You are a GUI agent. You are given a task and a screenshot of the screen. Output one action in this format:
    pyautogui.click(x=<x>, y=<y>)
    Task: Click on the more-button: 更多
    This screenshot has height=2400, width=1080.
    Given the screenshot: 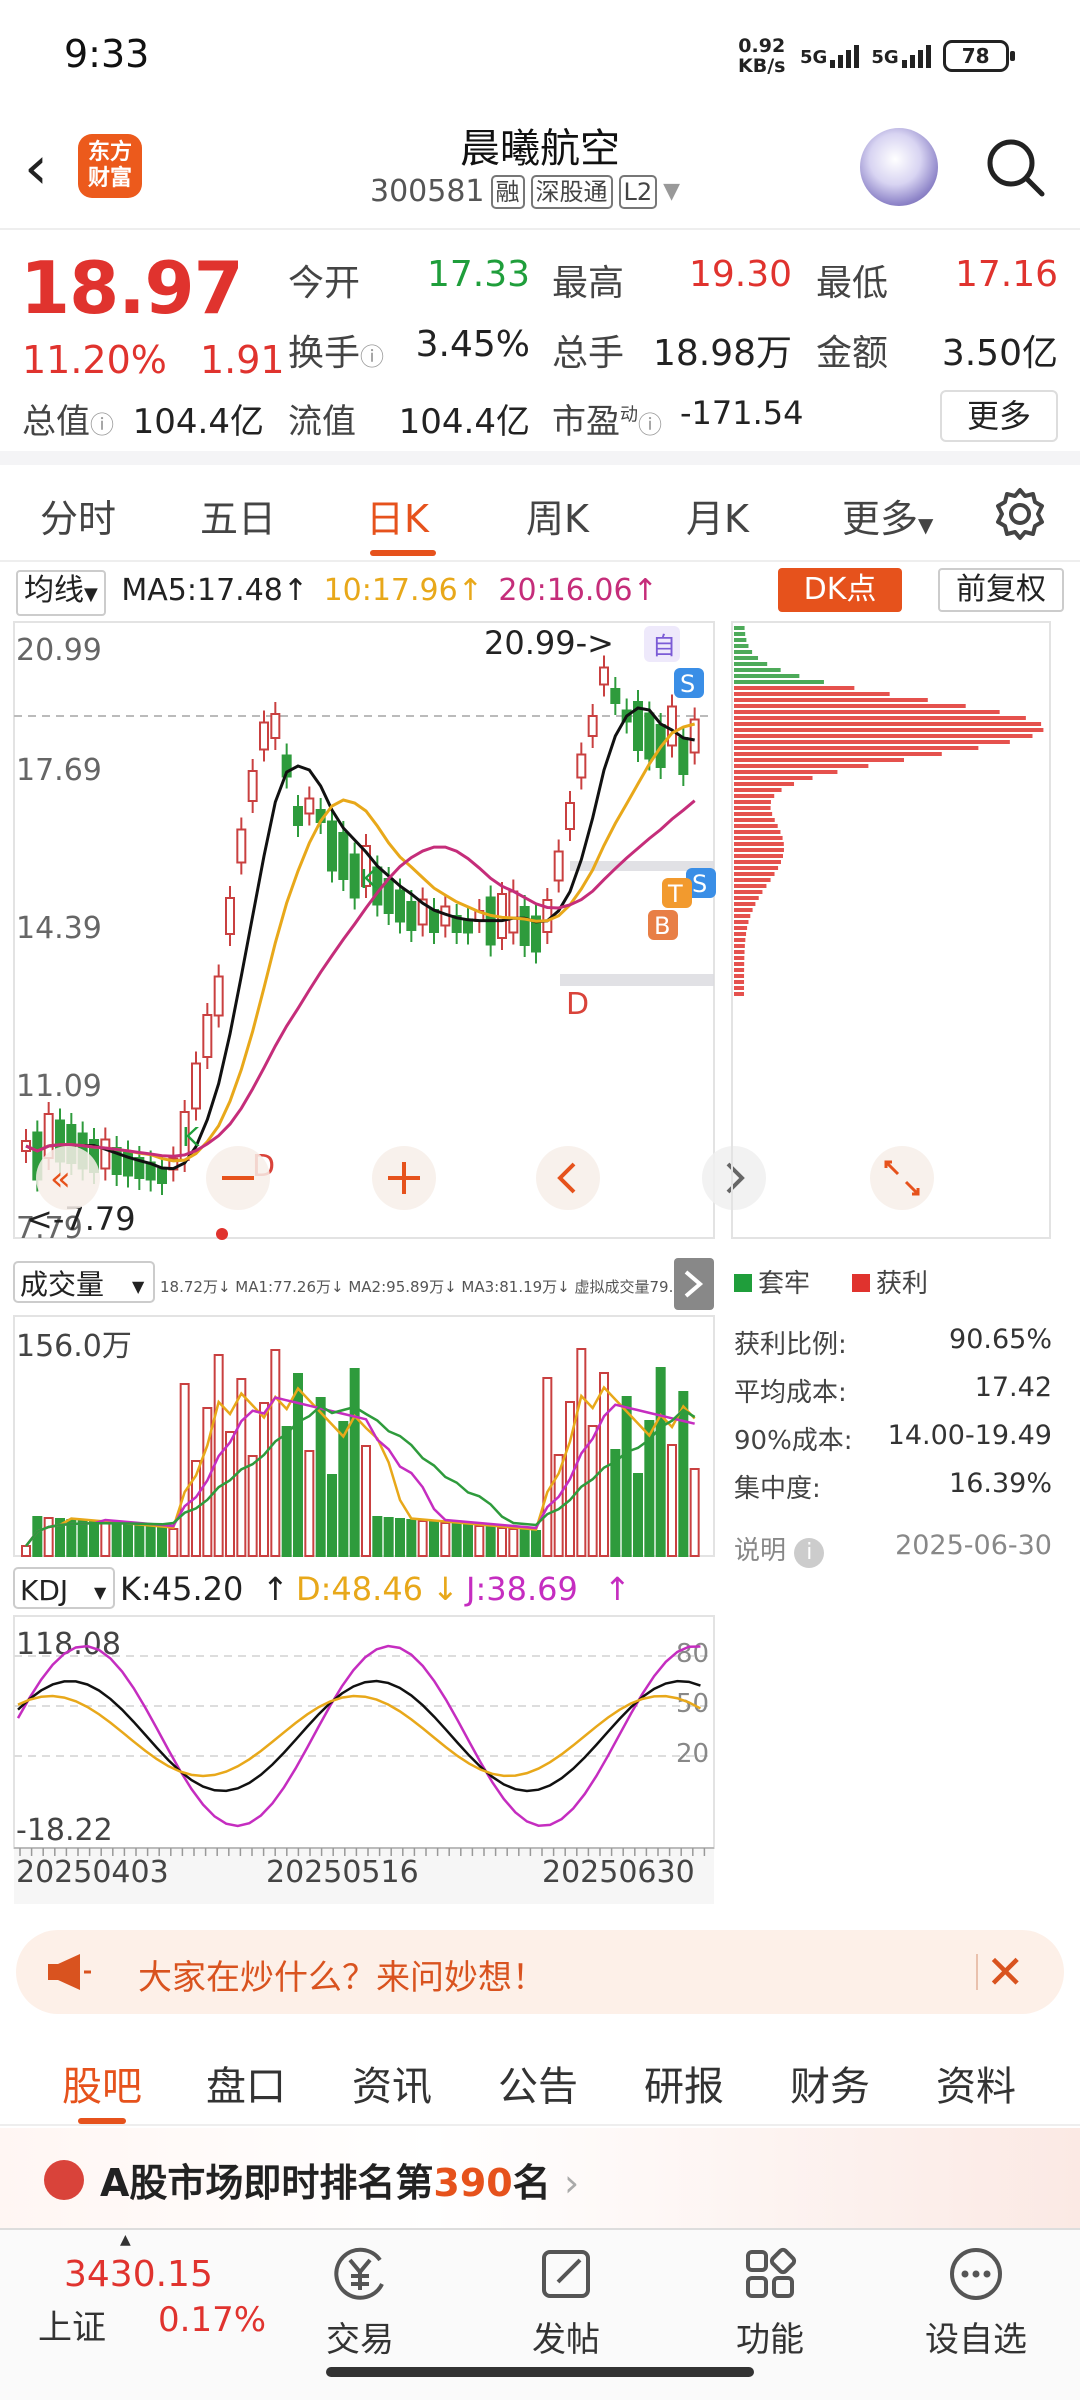 What is the action you would take?
    pyautogui.click(x=999, y=416)
    